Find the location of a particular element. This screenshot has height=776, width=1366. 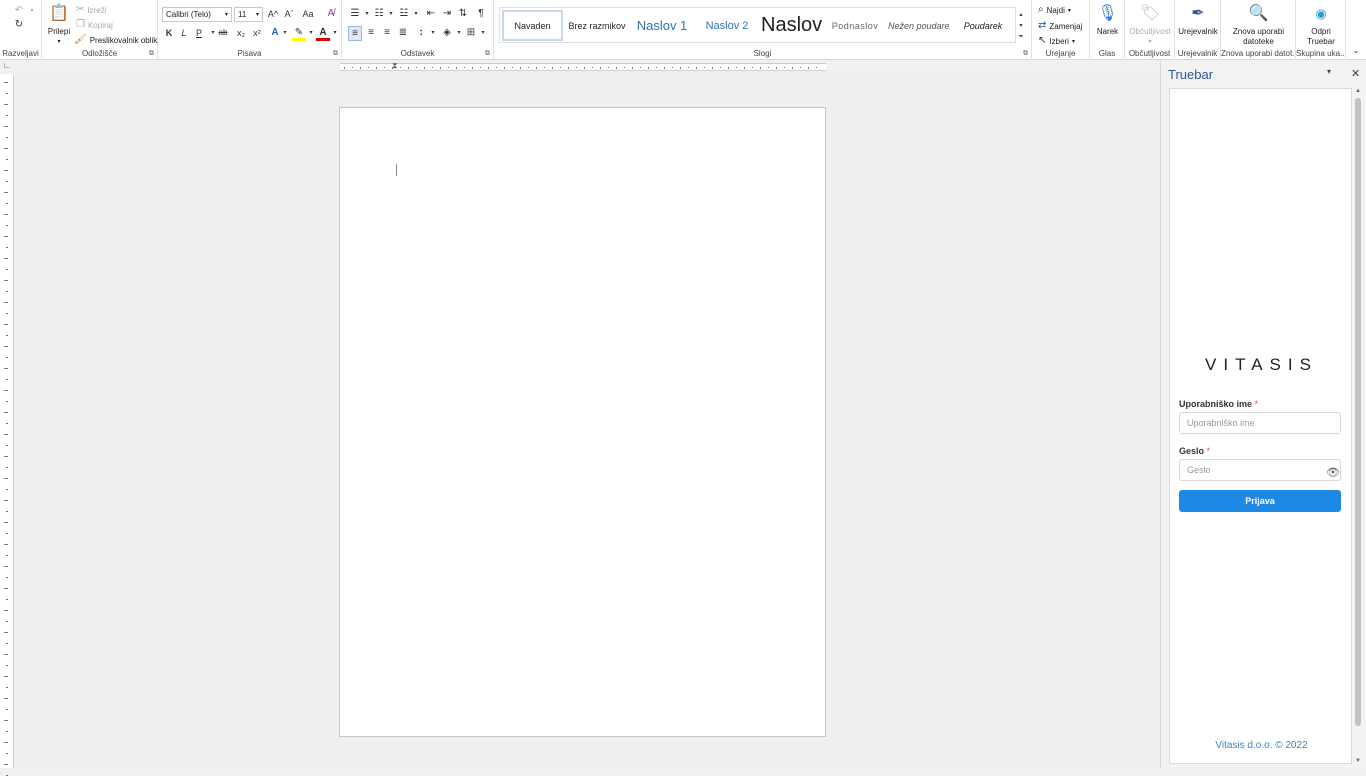

pane-scrollbar: ▲ ▼ is located at coordinates (1358, 426).